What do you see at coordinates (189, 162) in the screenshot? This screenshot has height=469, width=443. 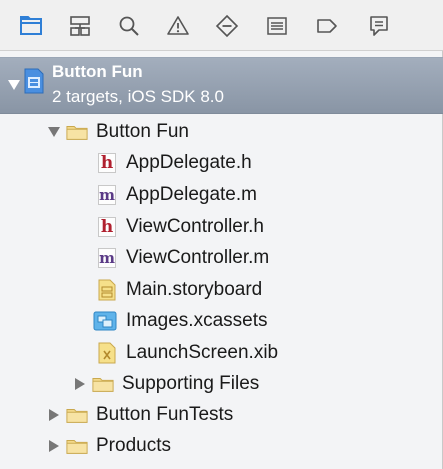 I see `file-label: AppDelegate.h` at bounding box center [189, 162].